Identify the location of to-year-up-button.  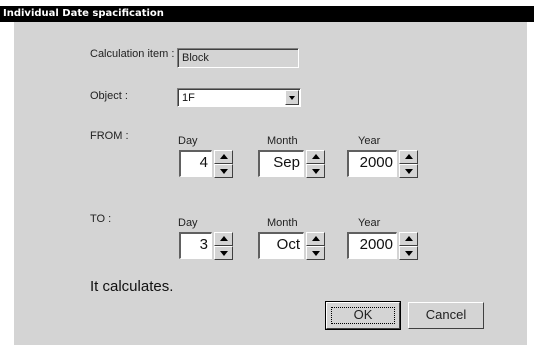
(408, 239).